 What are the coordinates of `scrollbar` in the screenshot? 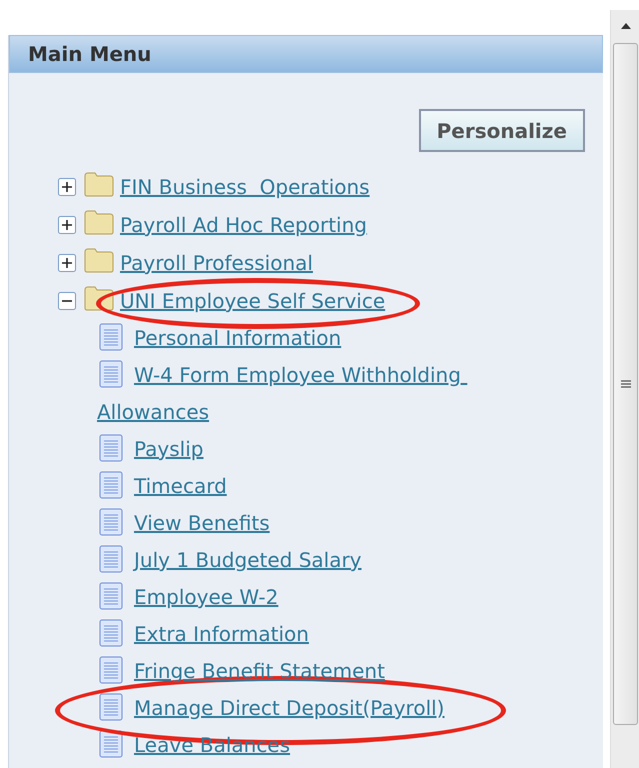 It's located at (624, 389).